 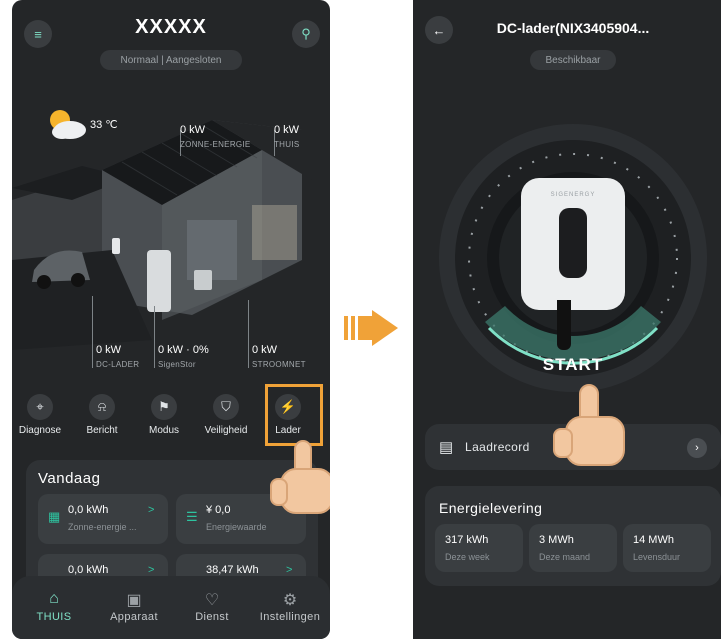 I want to click on delivery-month-label: Deze maand, so click(x=565, y=557).